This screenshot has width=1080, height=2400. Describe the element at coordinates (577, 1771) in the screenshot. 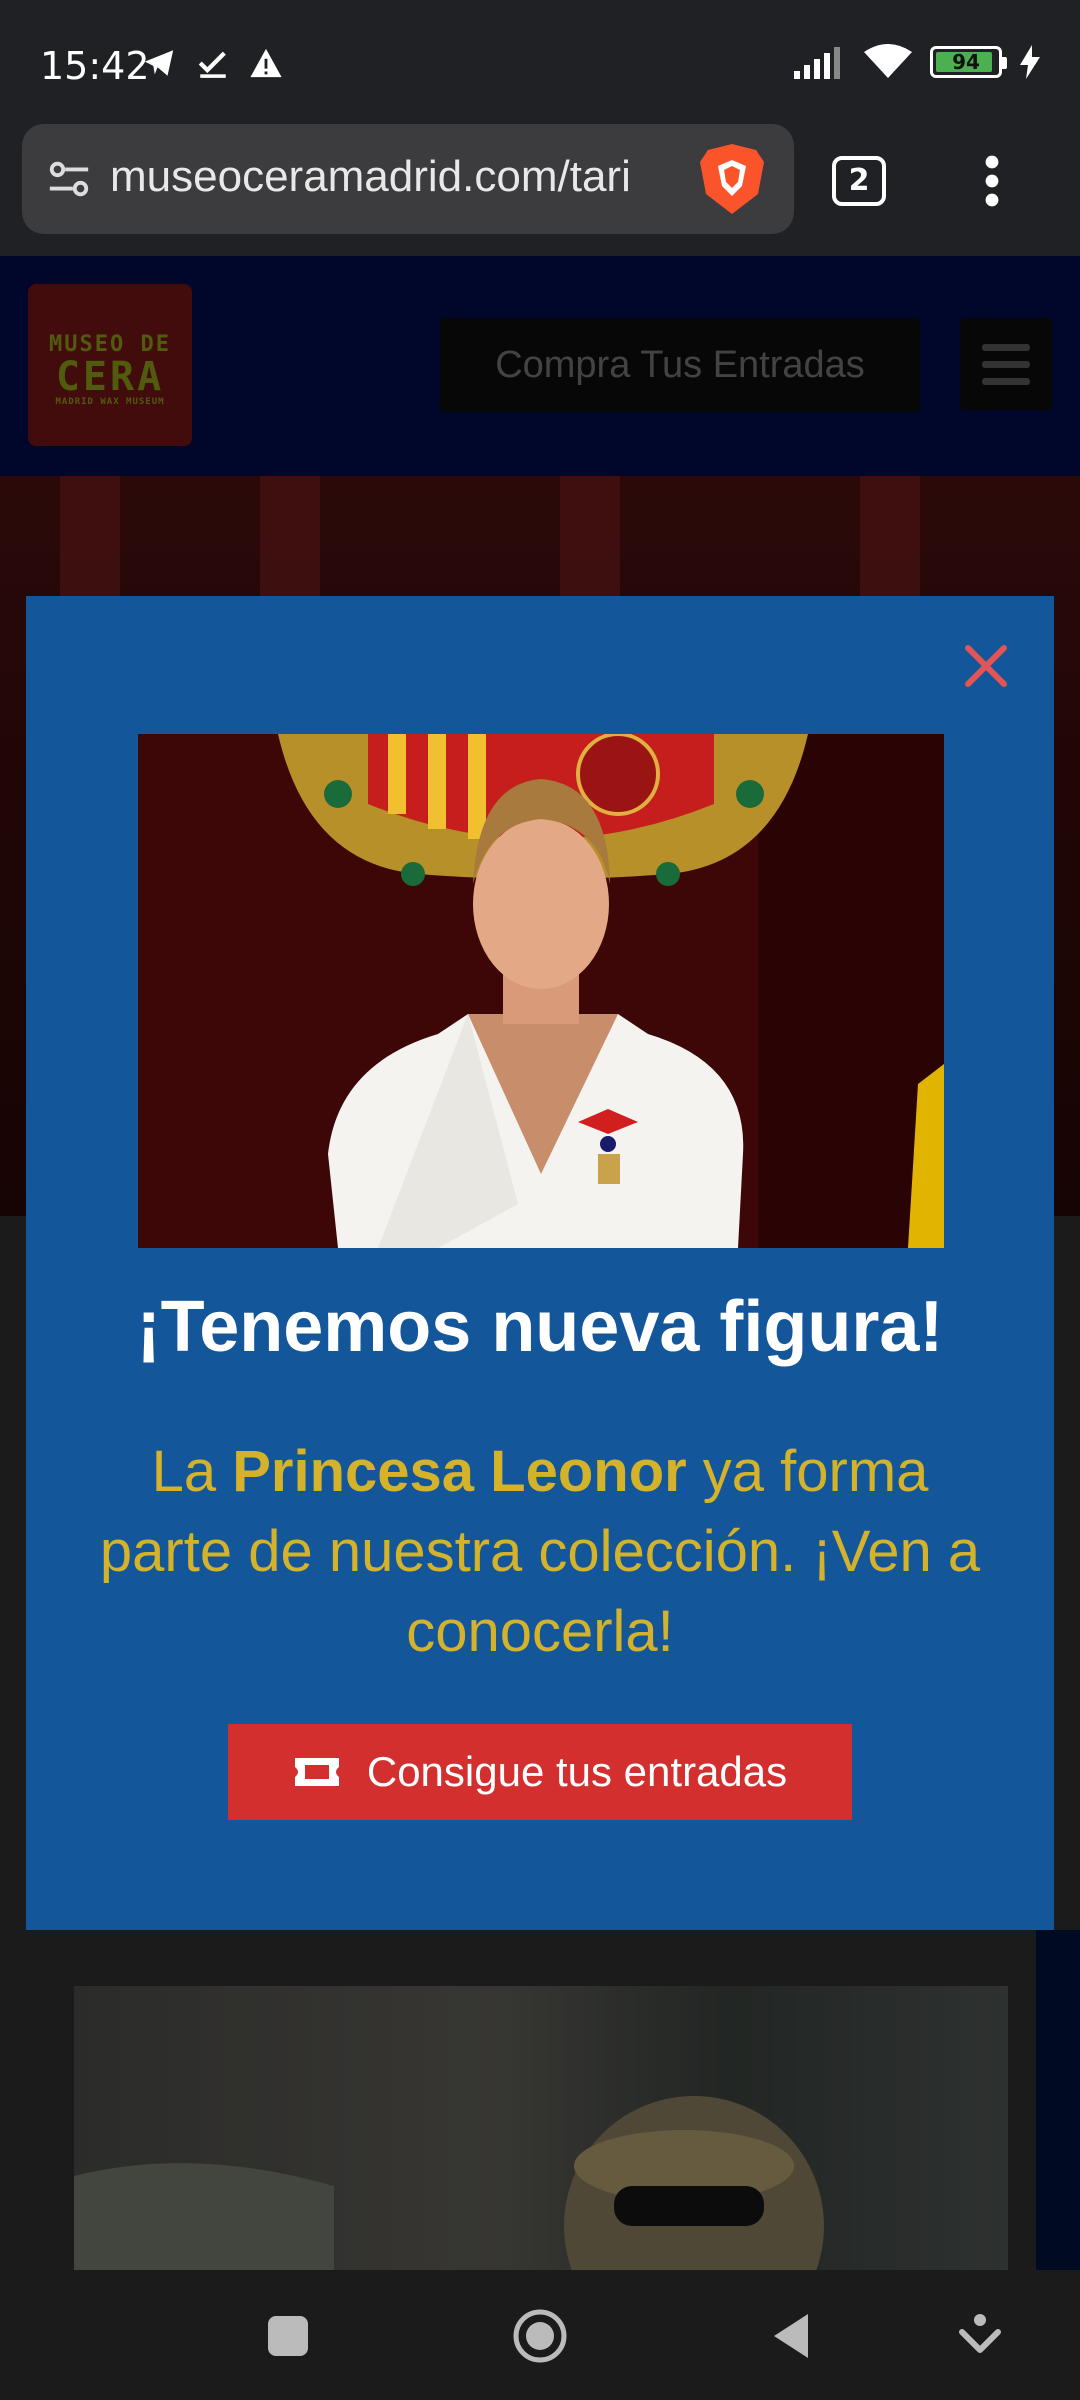

I see `get-tickets-label: Consigue tus entradas` at that location.